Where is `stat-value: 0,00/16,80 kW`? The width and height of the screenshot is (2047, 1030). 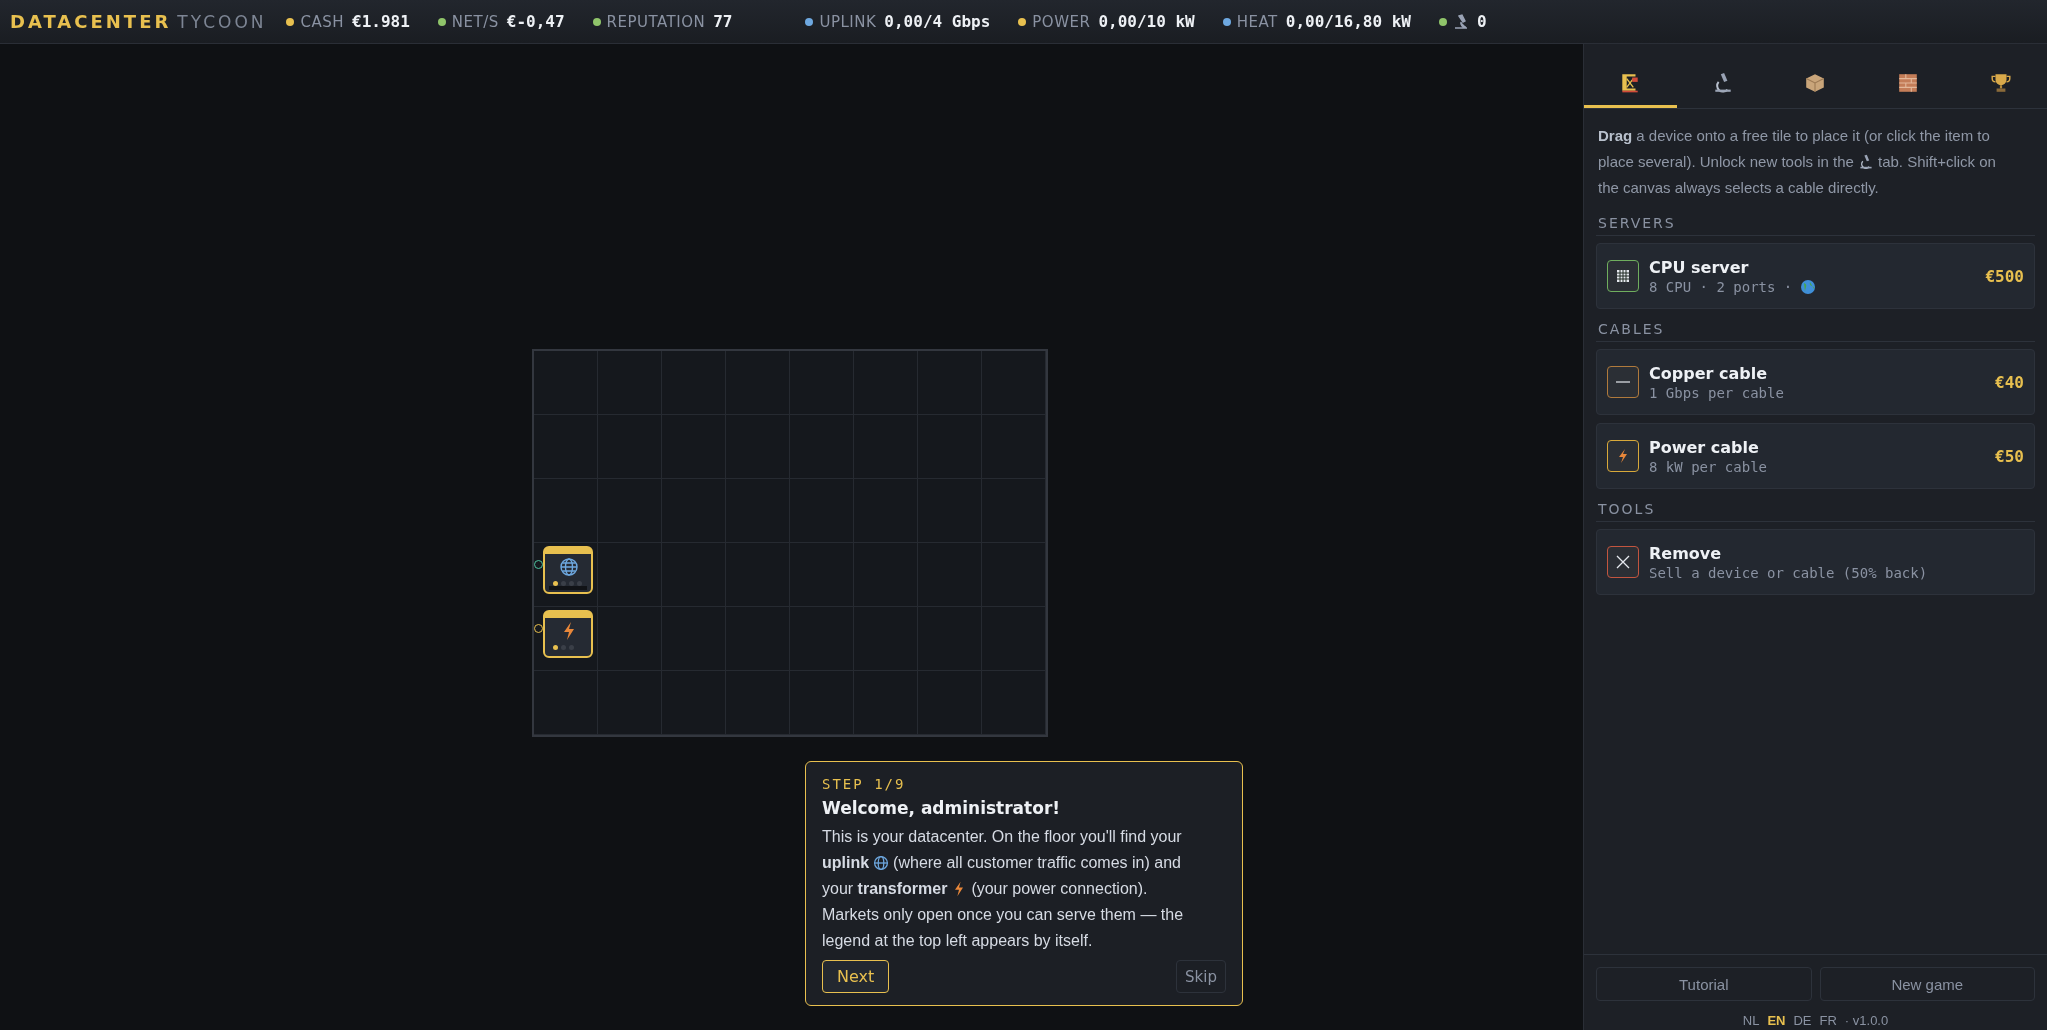
stat-value: 0,00/16,80 kW is located at coordinates (1348, 21).